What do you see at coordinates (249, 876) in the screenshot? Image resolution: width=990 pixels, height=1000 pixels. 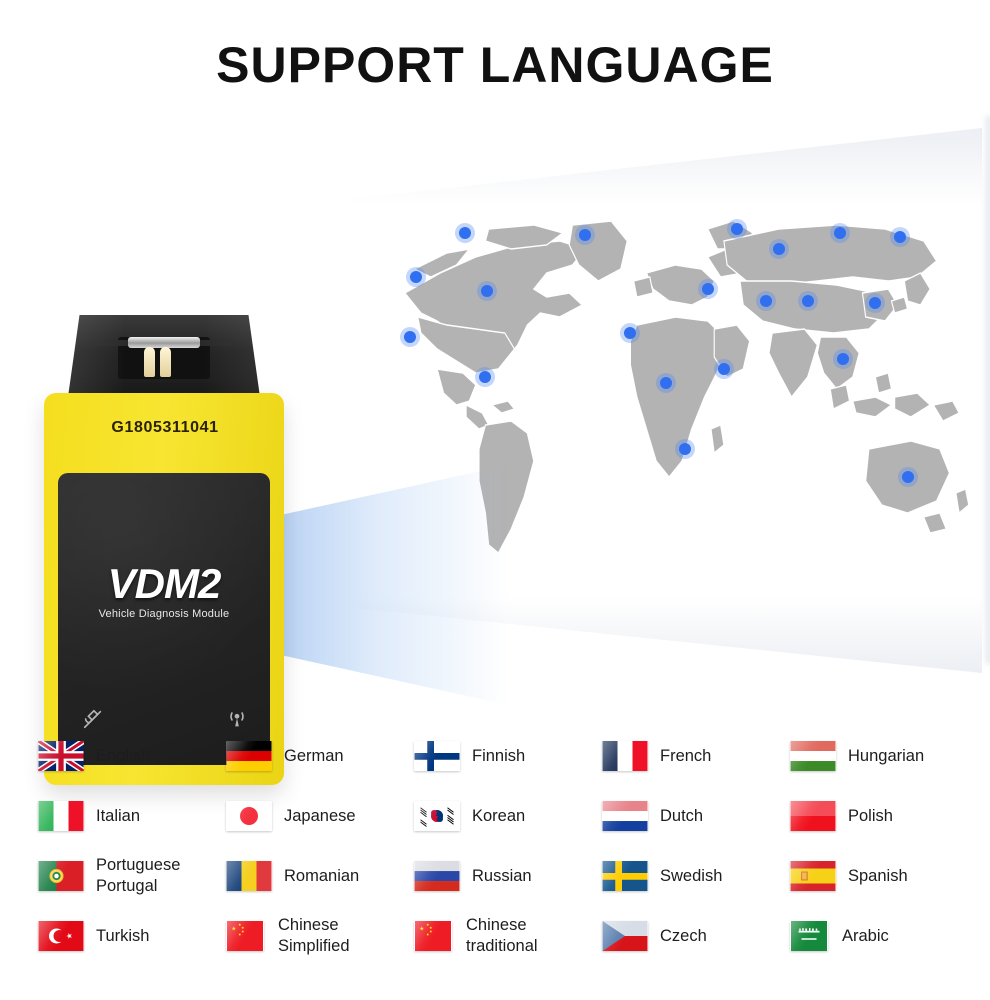 I see `romania-flag` at bounding box center [249, 876].